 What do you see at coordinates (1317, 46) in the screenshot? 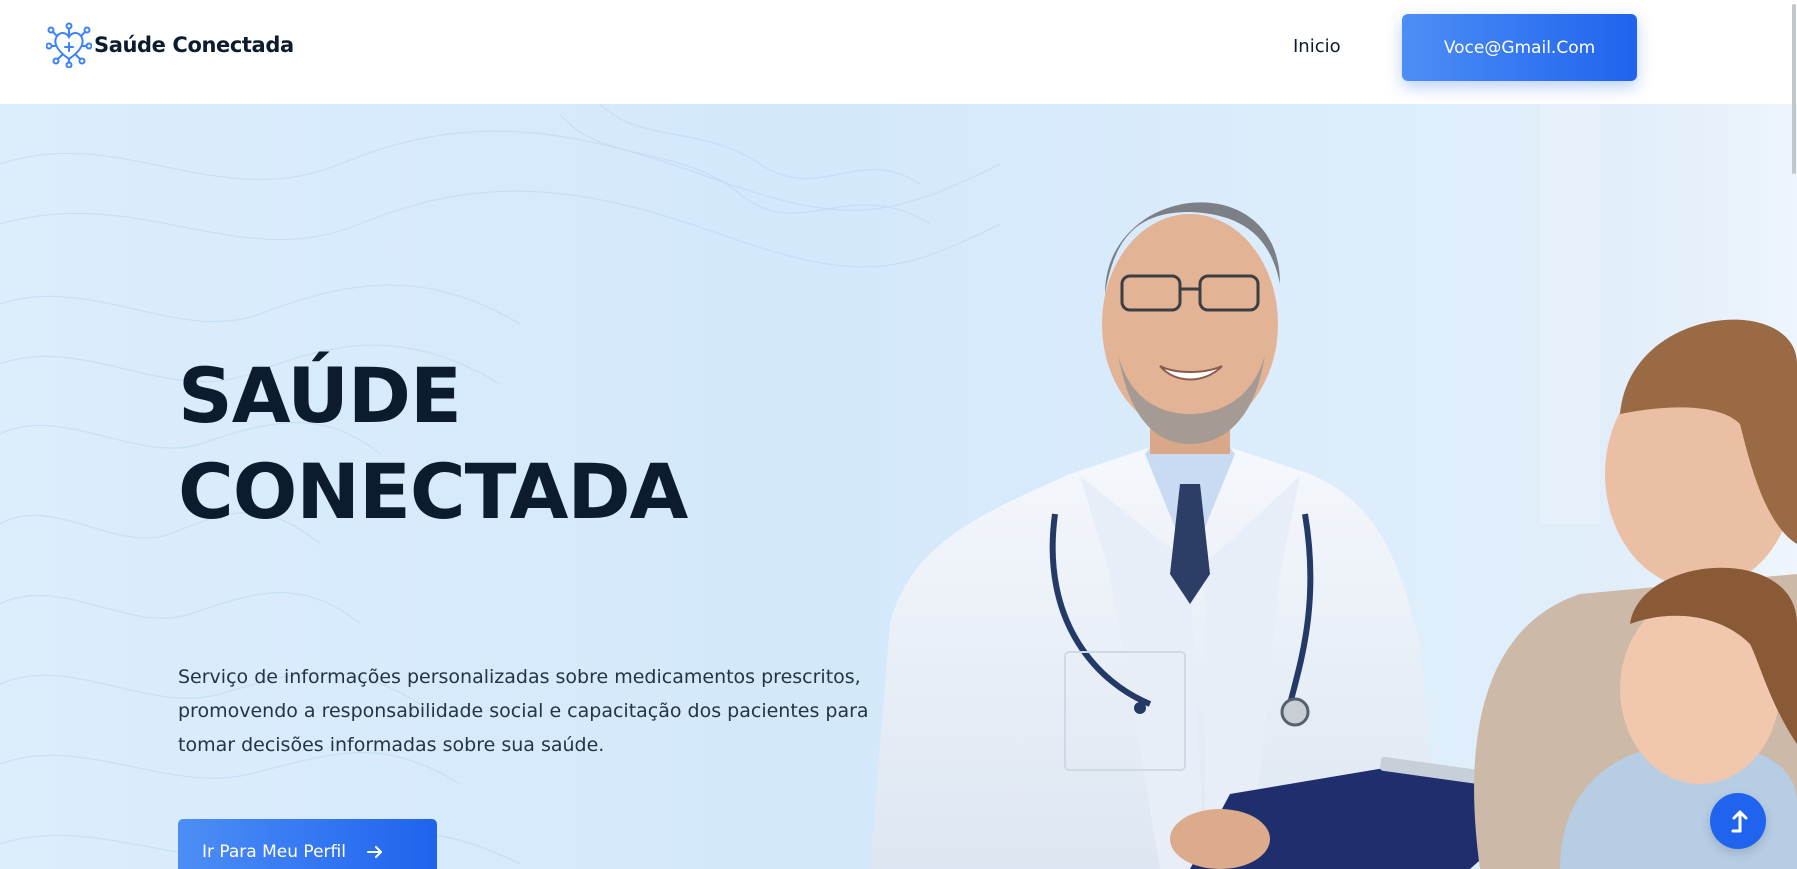
I see `nav-link-inicio: Inicio` at bounding box center [1317, 46].